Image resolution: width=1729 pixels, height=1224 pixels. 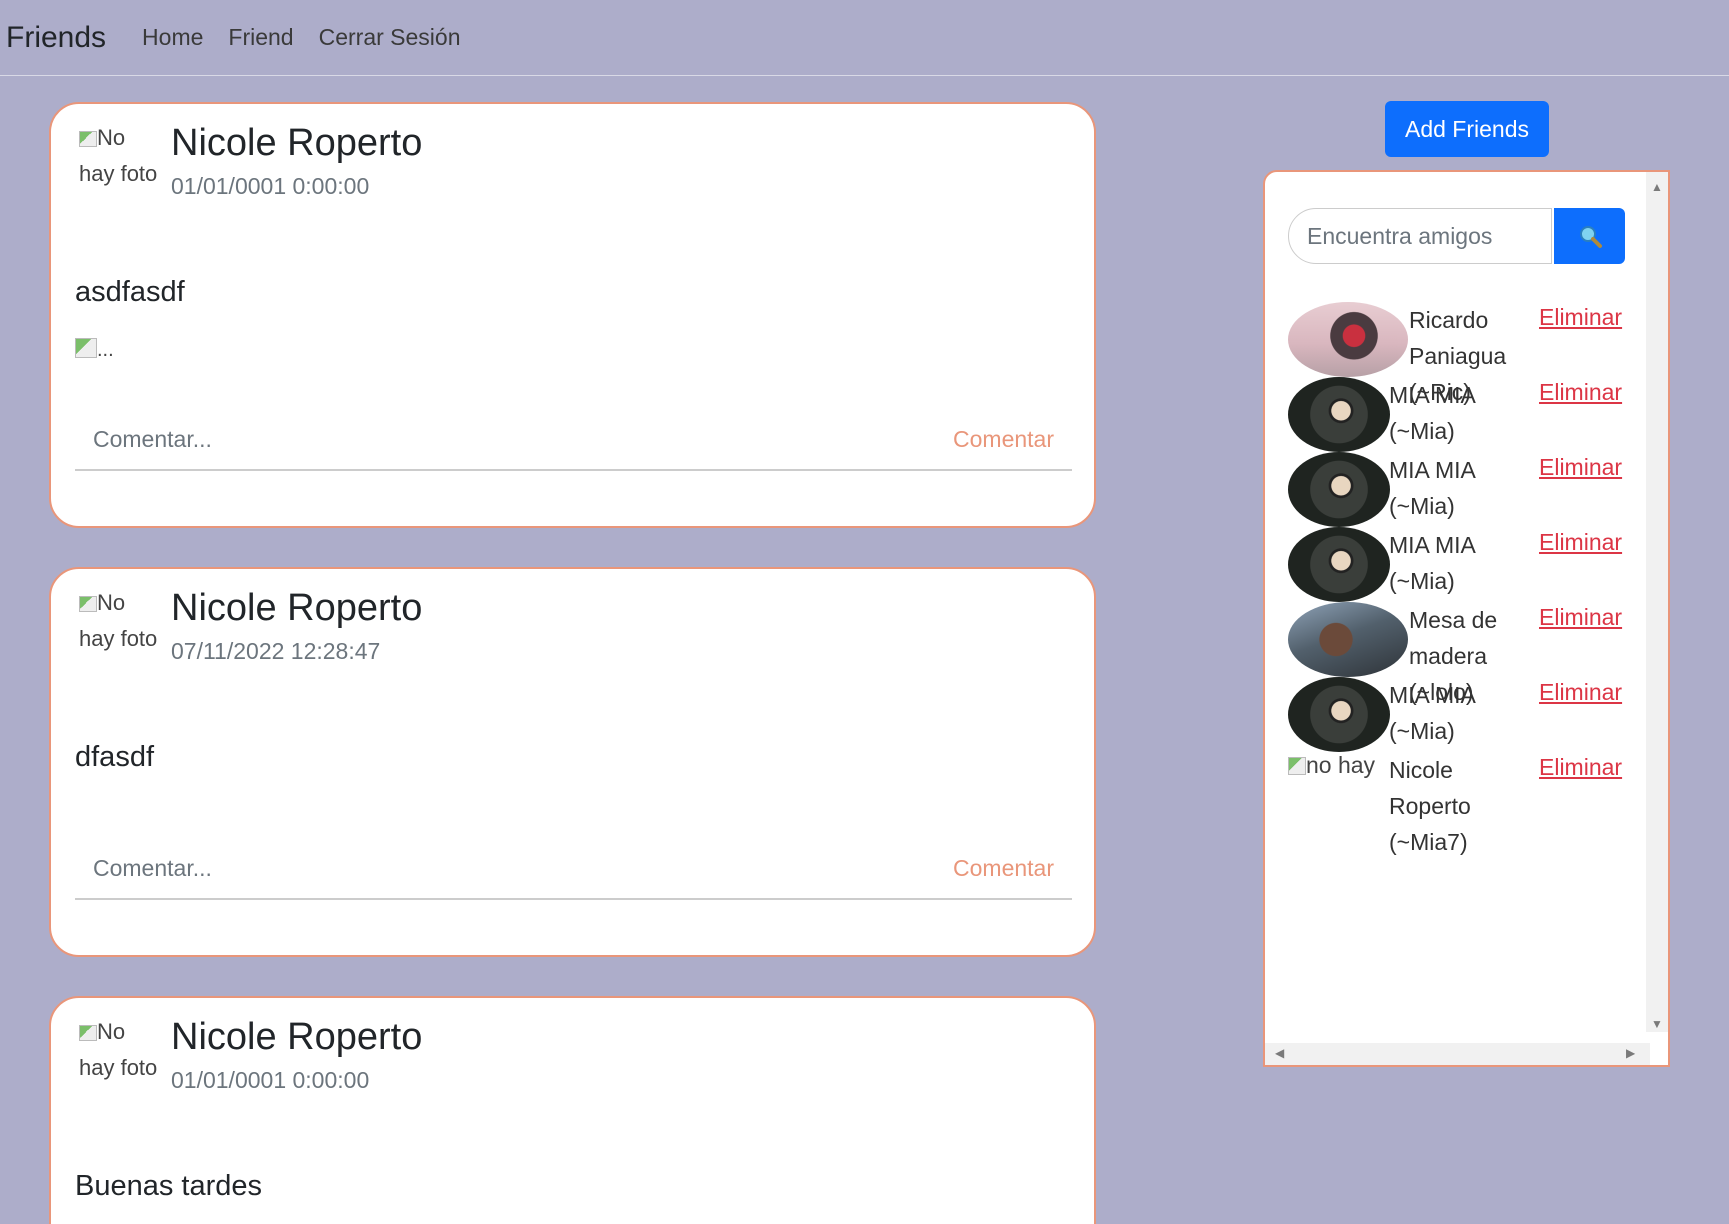 I want to click on scroll-up-icon: ▲, so click(x=1657, y=187).